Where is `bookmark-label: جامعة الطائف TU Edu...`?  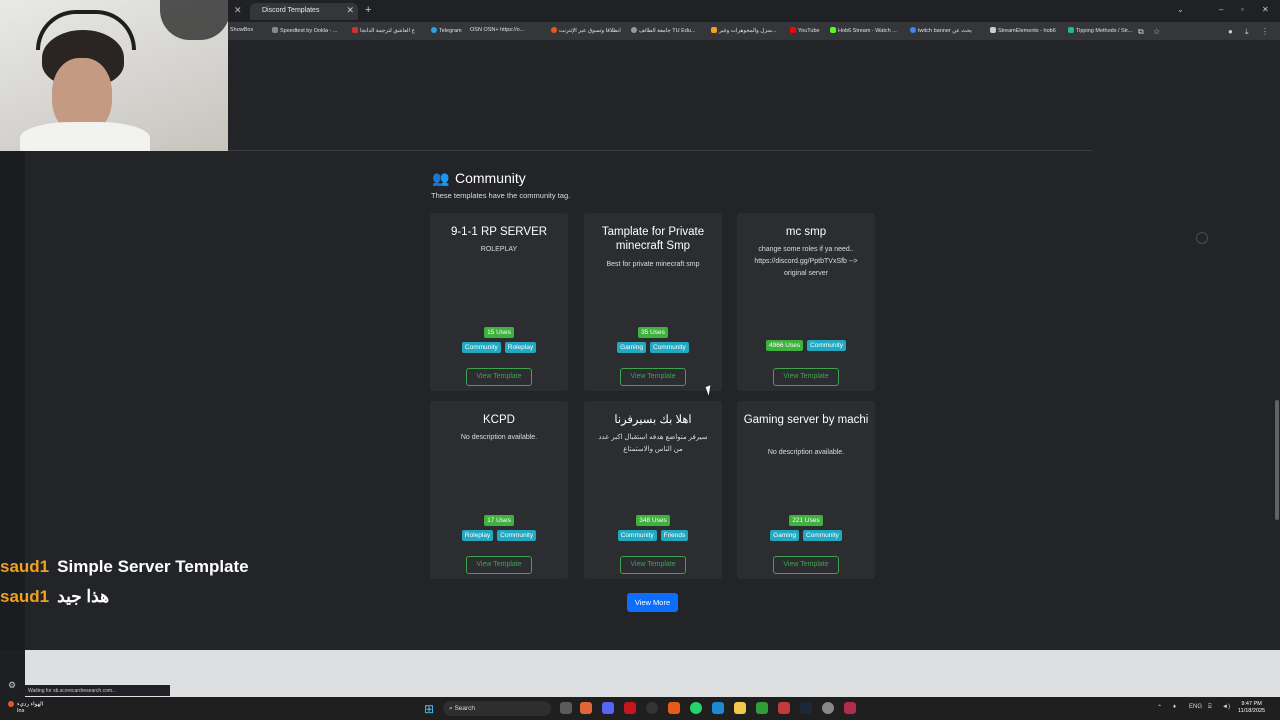
bookmark-label: جامعة الطائف TU Edu... is located at coordinates (667, 31).